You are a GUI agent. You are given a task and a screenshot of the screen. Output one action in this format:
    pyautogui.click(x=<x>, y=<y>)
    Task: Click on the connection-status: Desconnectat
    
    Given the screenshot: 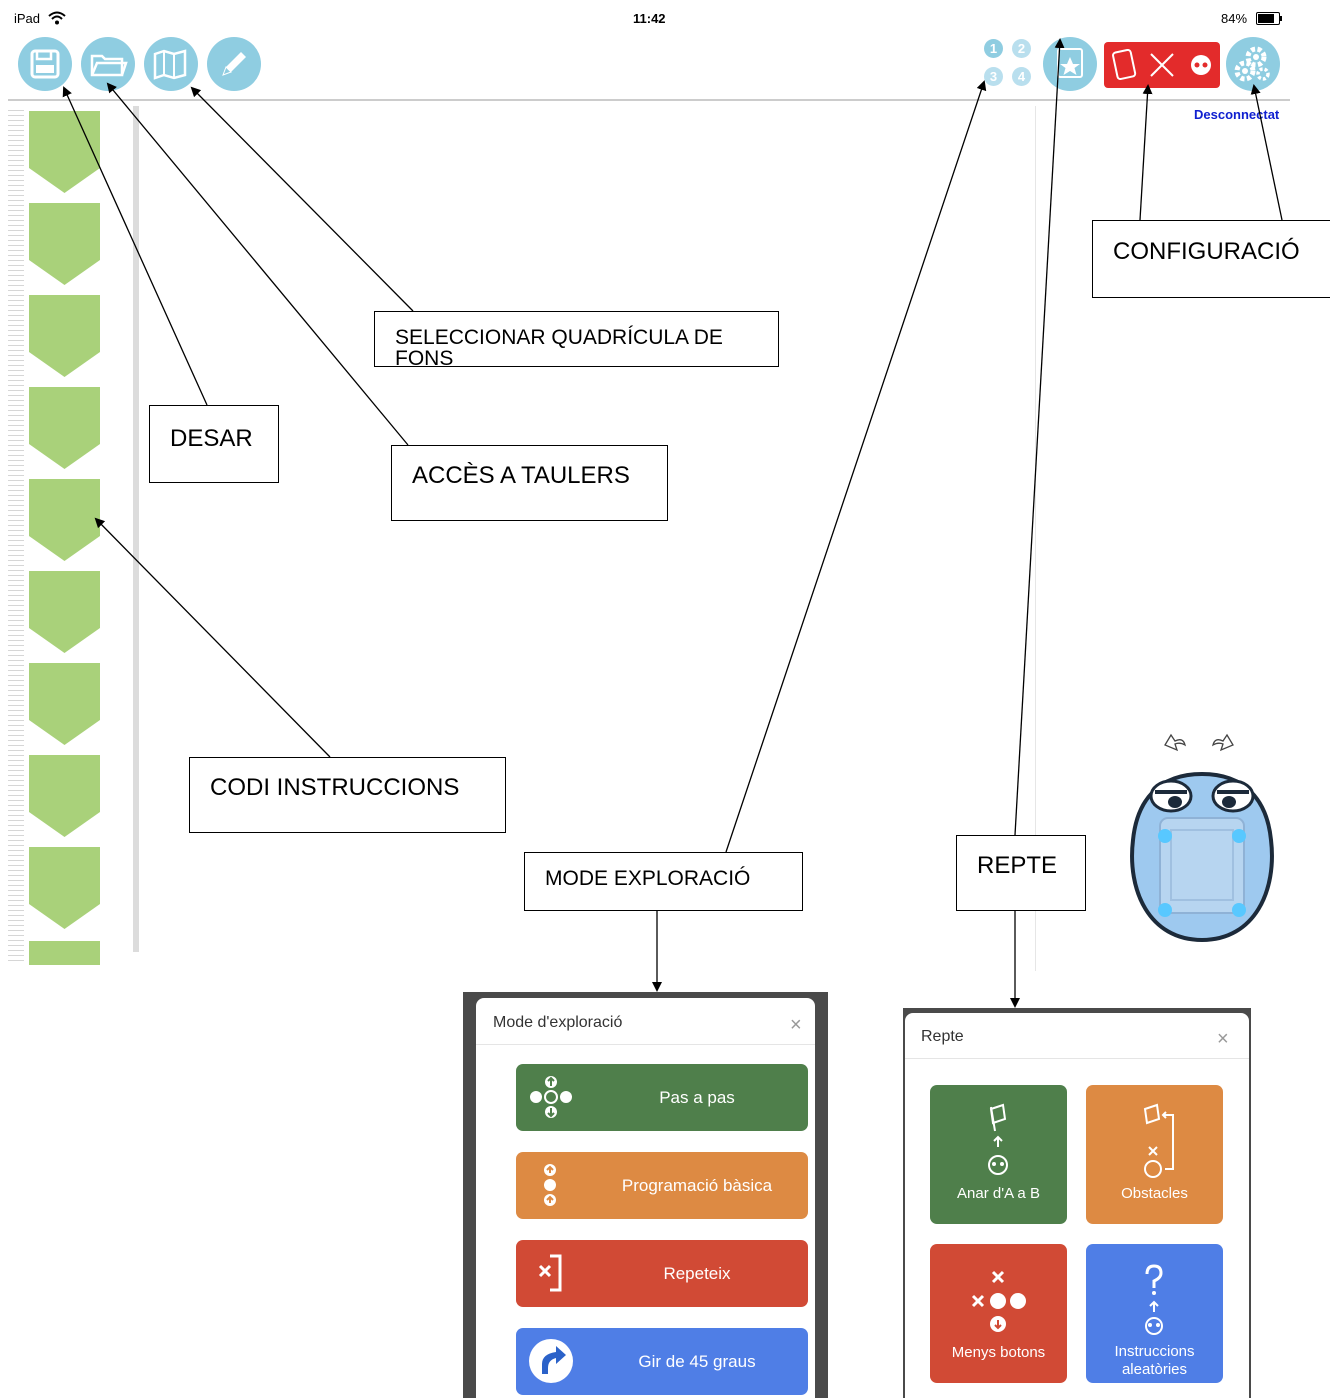 What is the action you would take?
    pyautogui.click(x=1237, y=114)
    